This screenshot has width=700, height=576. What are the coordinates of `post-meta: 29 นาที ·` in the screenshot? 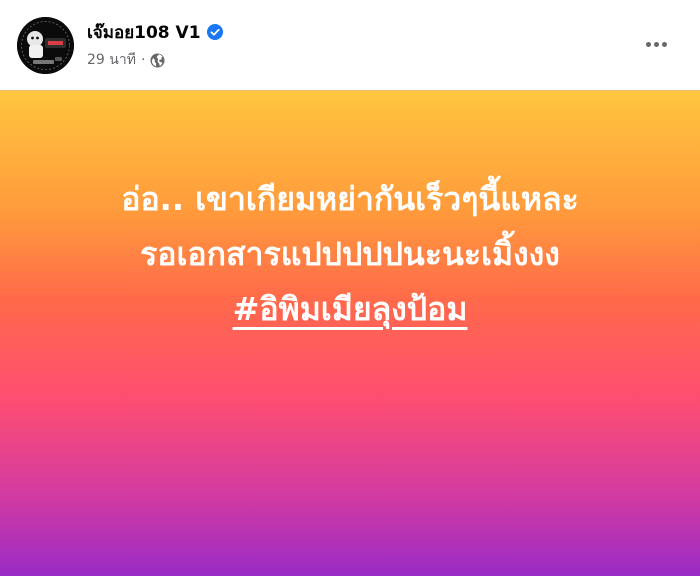 It's located at (126, 60).